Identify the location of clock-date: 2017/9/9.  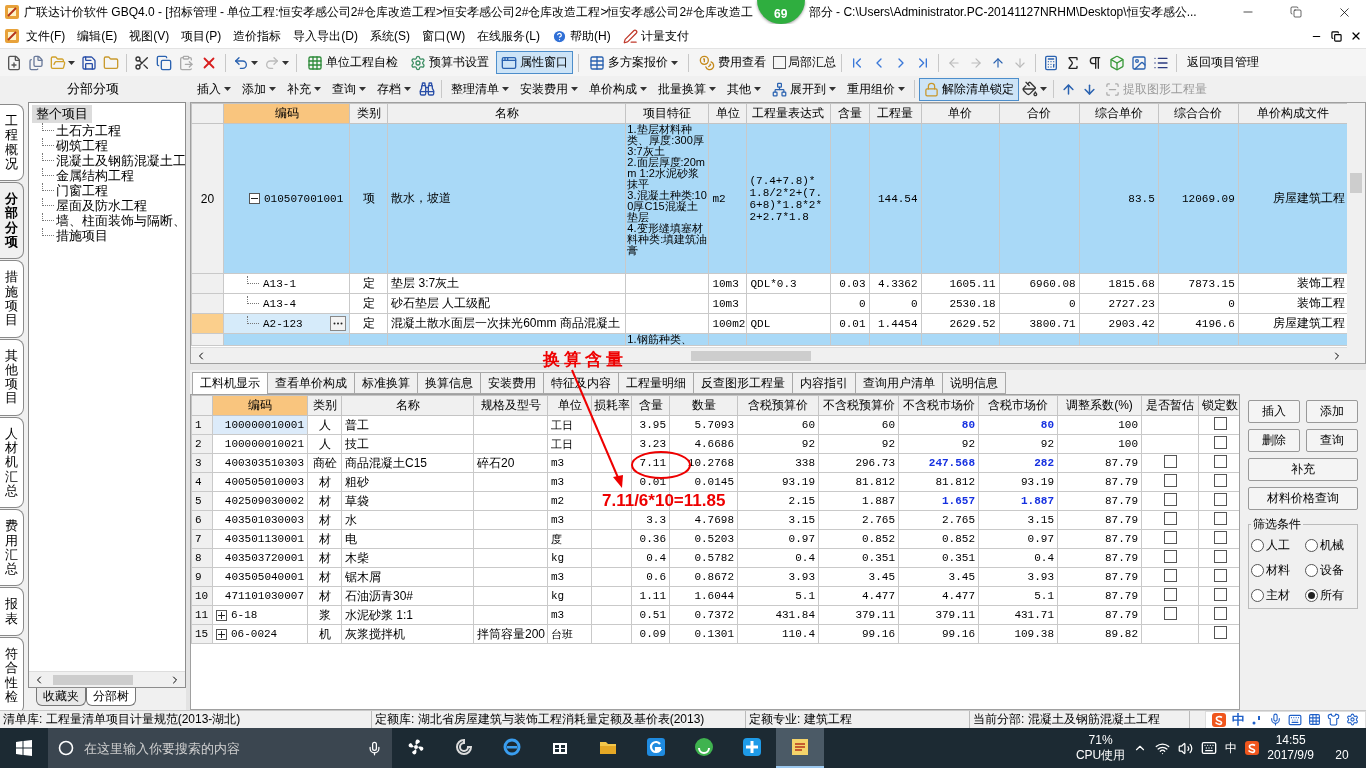
(1290, 755).